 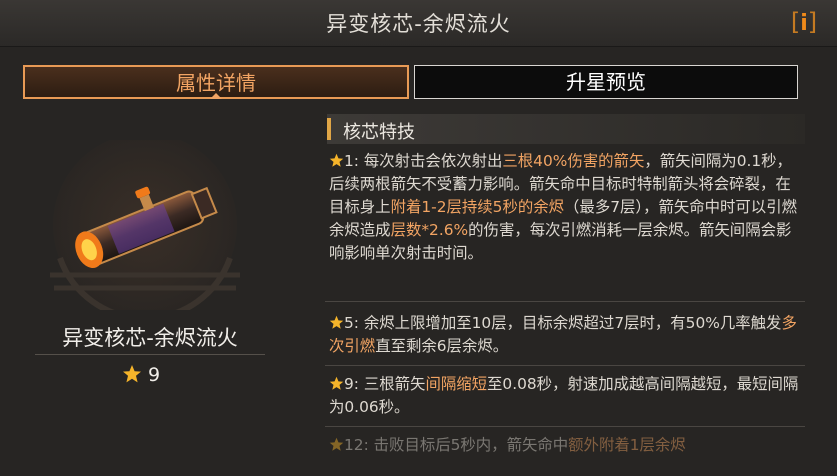 I want to click on section-header: 核芯特技, so click(x=566, y=129).